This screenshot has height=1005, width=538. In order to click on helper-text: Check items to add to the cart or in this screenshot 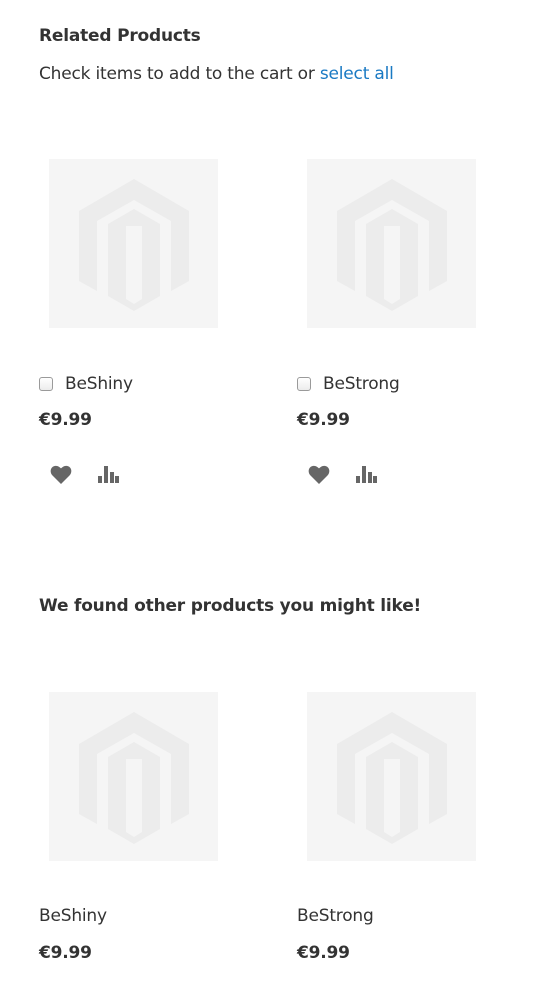, I will do `click(177, 74)`.